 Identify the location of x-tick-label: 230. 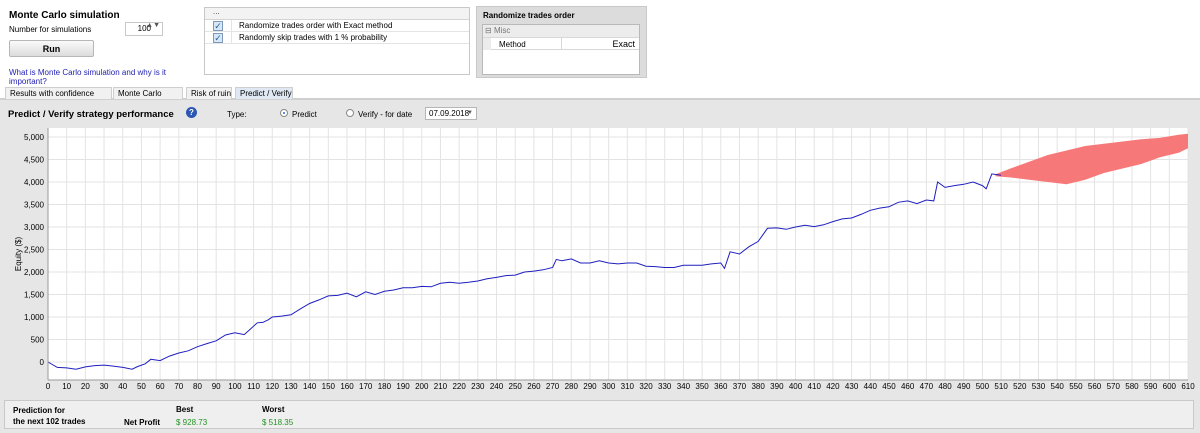
(478, 386).